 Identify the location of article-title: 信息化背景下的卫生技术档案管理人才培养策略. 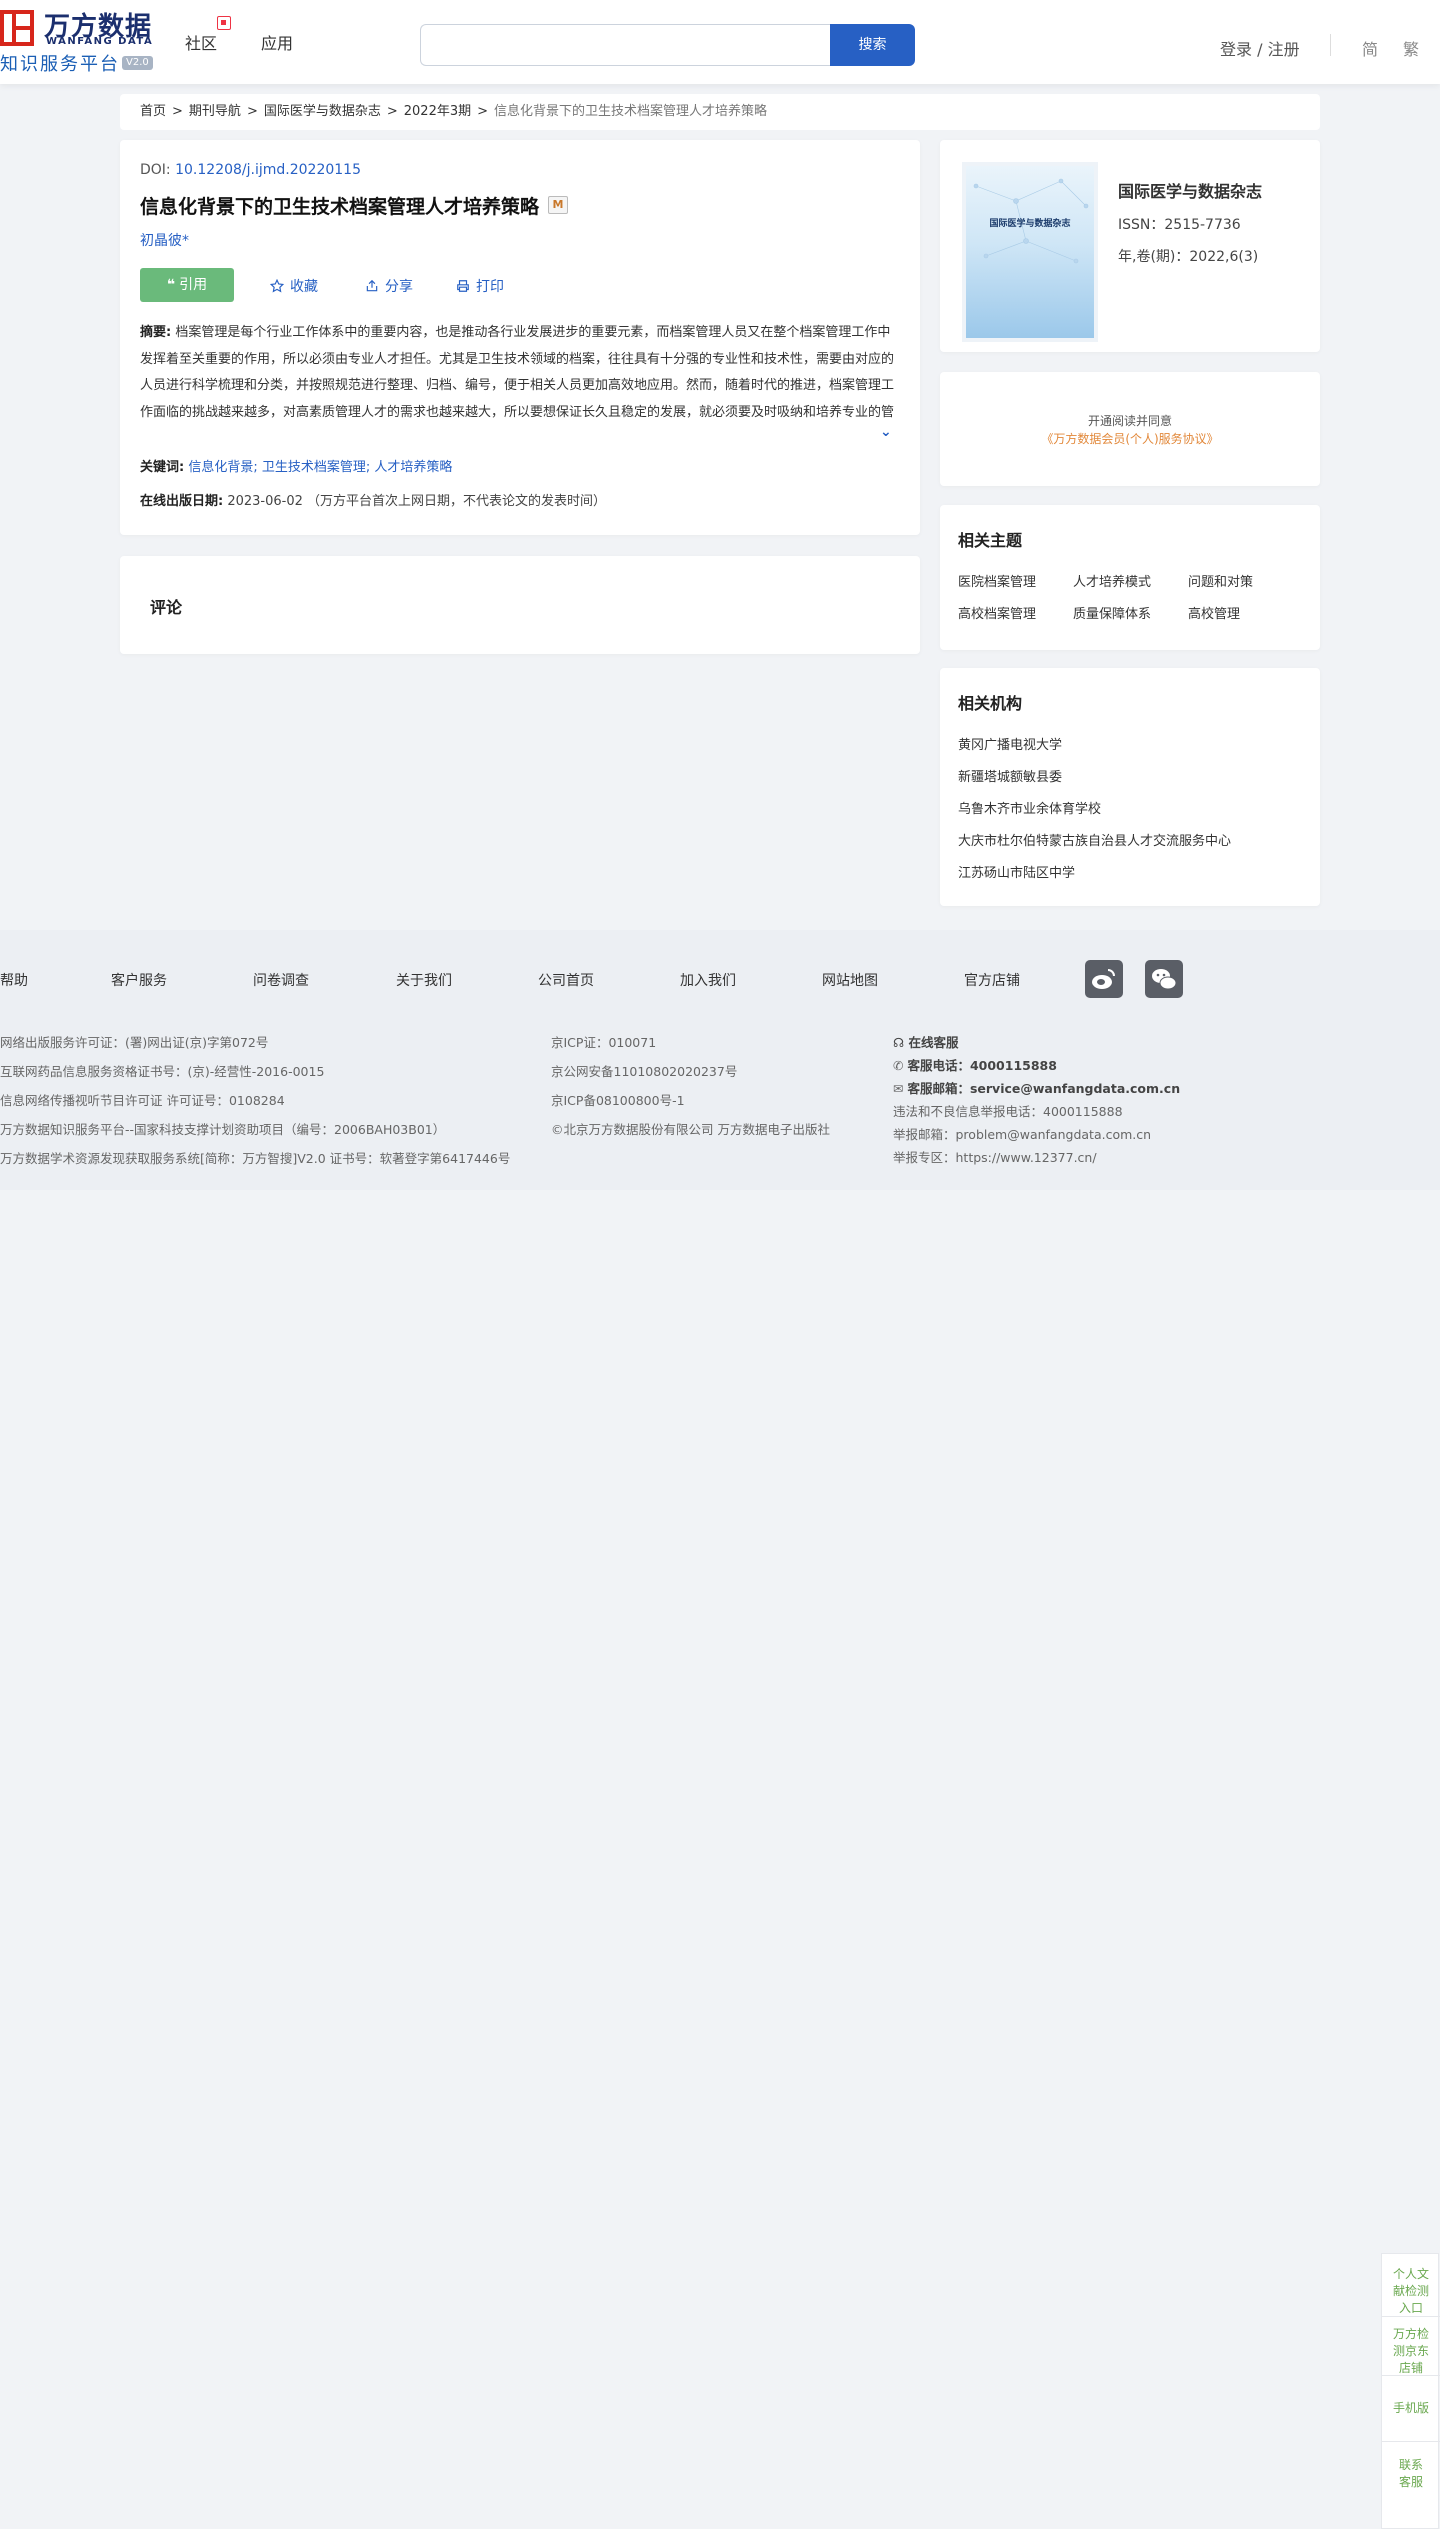
(340, 207).